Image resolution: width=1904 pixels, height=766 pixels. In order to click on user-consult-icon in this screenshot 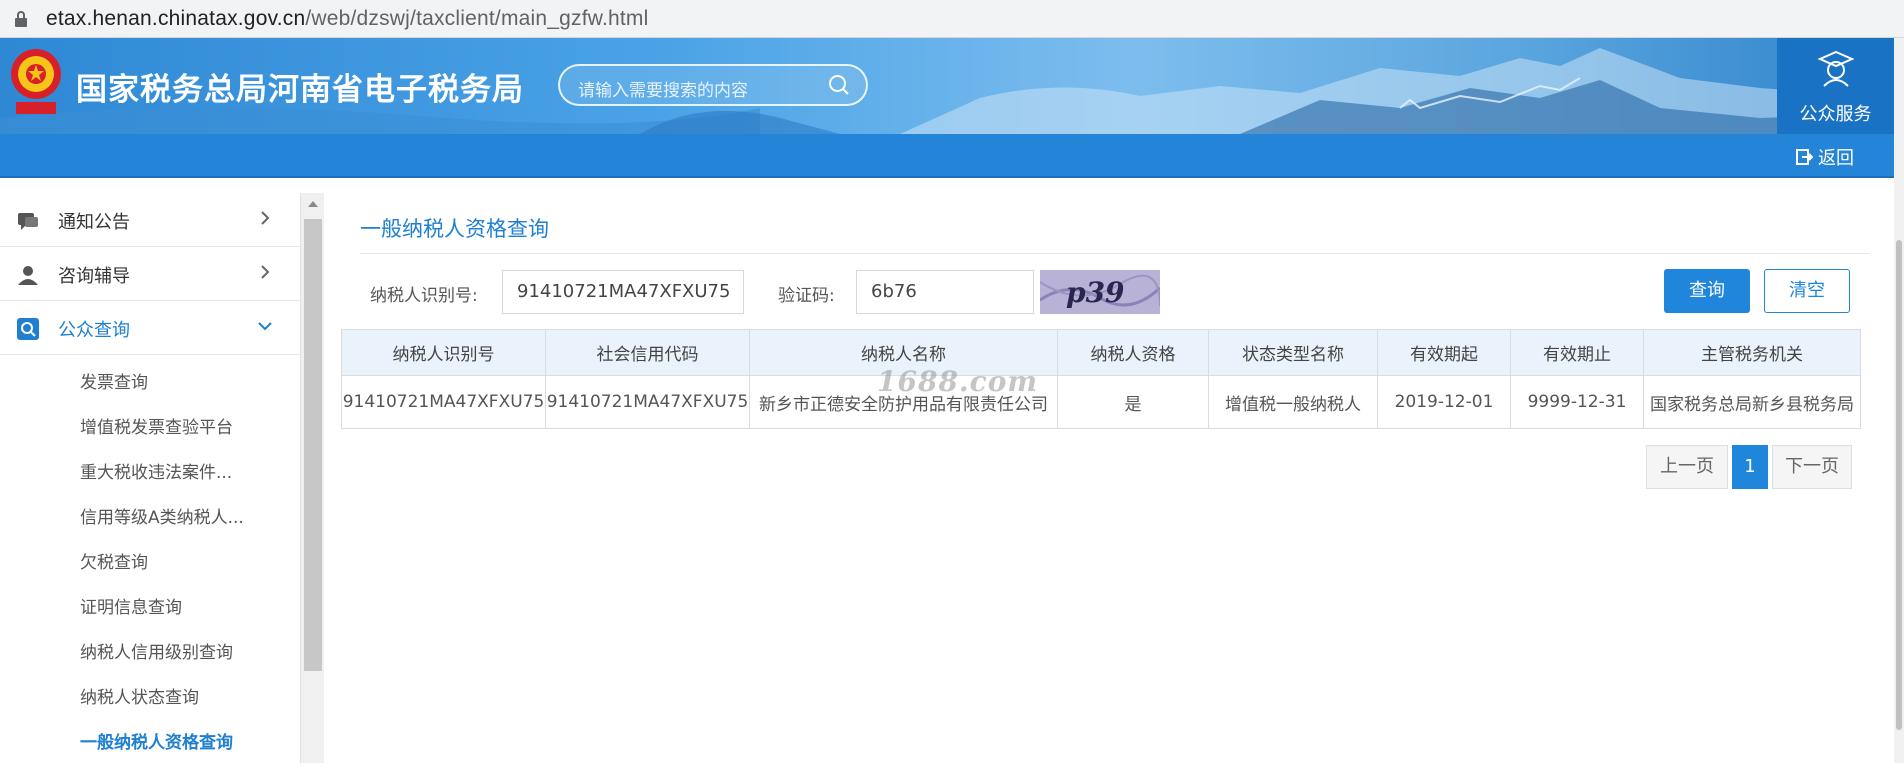, I will do `click(28, 275)`.